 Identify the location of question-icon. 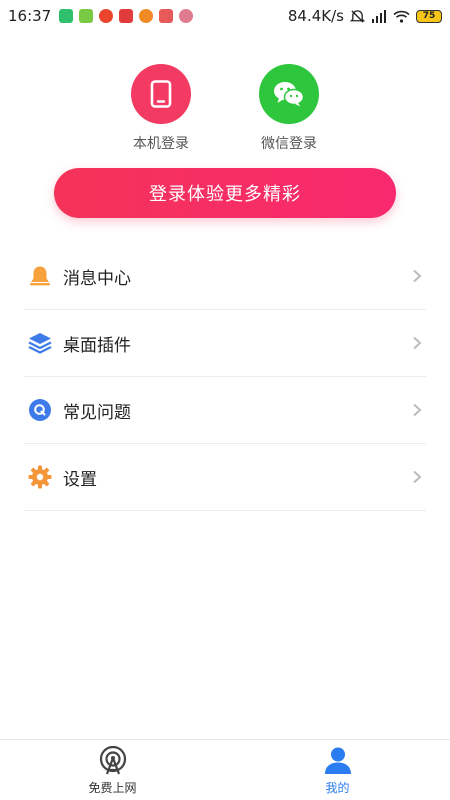
(40, 410).